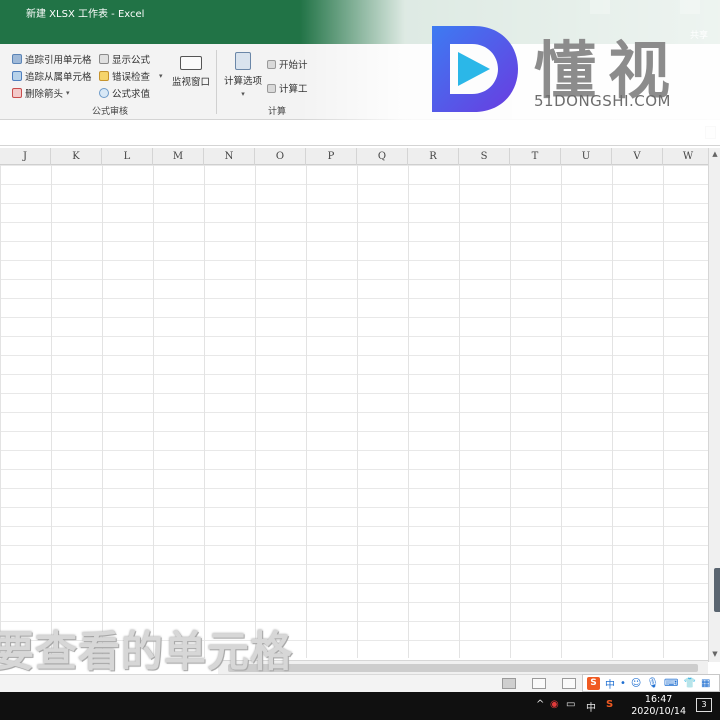 The height and width of the screenshot is (720, 720). I want to click on remove-arrows-button: 删除箭头 ▾, so click(41, 93).